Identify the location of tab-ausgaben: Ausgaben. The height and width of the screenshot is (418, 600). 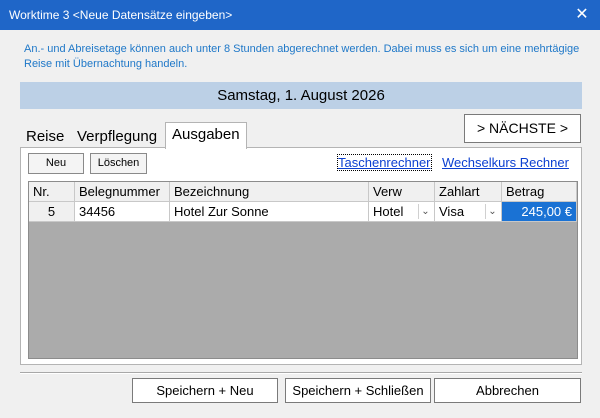
(206, 135).